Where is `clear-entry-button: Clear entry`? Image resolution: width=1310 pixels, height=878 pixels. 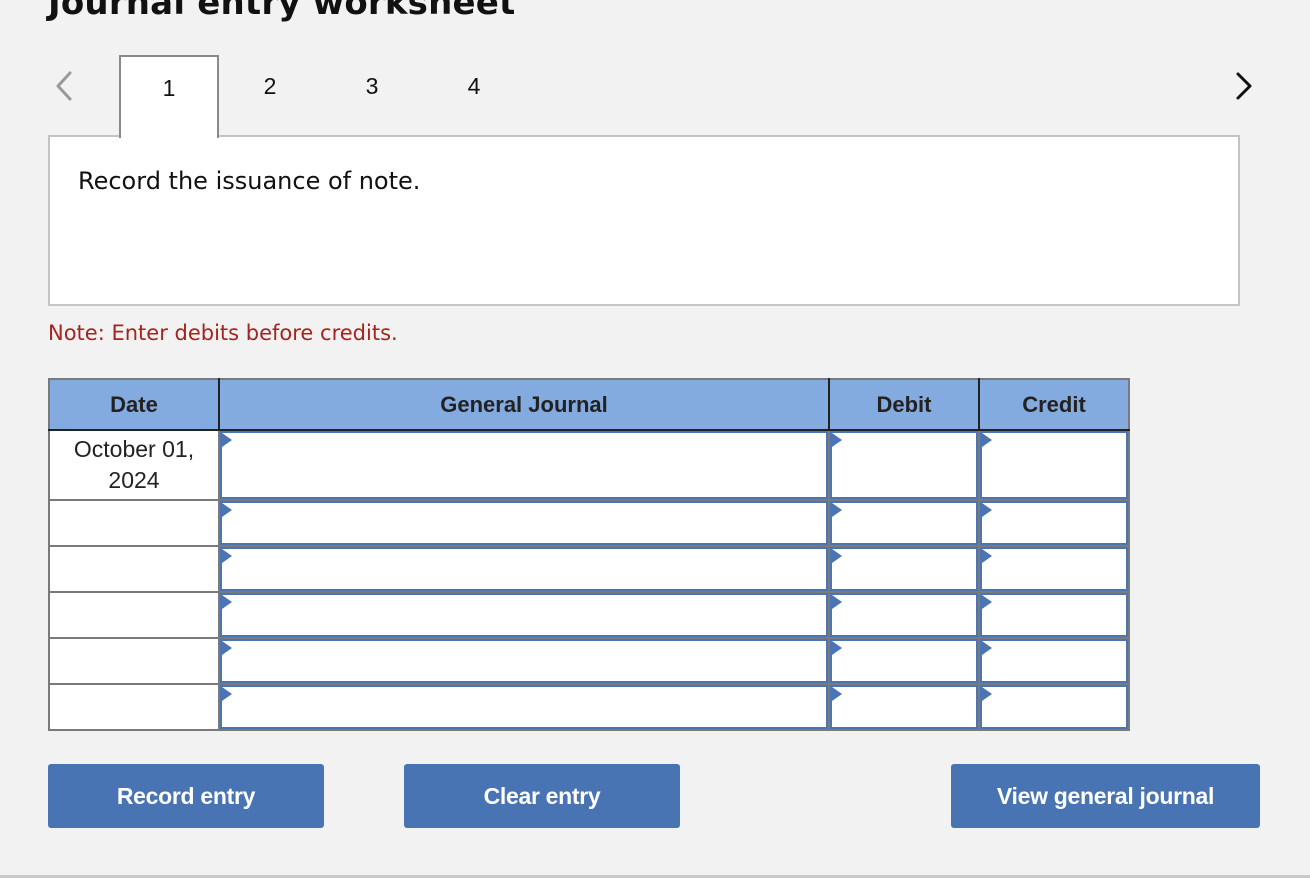
clear-entry-button: Clear entry is located at coordinates (542, 796).